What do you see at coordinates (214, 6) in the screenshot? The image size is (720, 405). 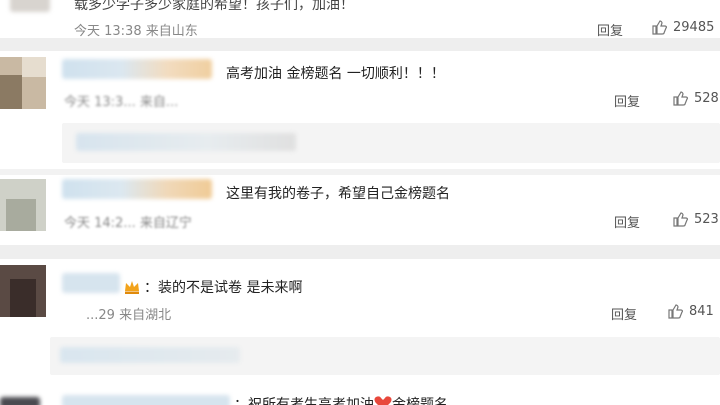 I see `comment-text: 载多少学子多少家庭的希望！孩子们，加油！` at bounding box center [214, 6].